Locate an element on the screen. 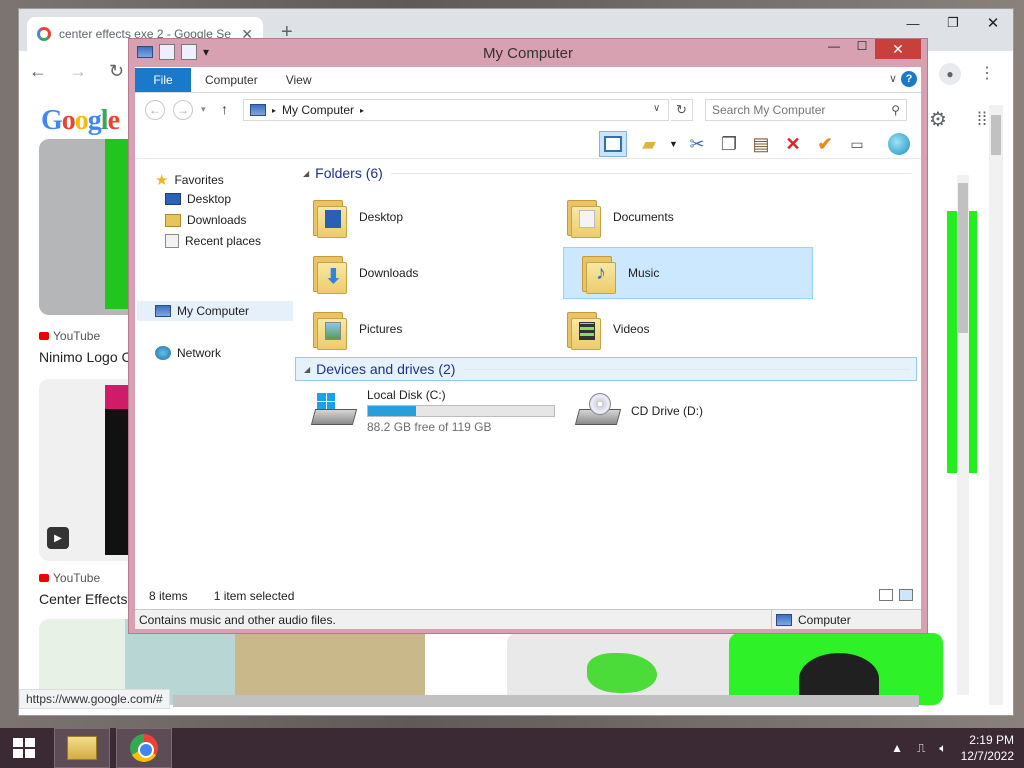 Image resolution: width=1024 pixels, height=768 pixels. nav-item-favorites: ★ Favorites is located at coordinates (189, 180).